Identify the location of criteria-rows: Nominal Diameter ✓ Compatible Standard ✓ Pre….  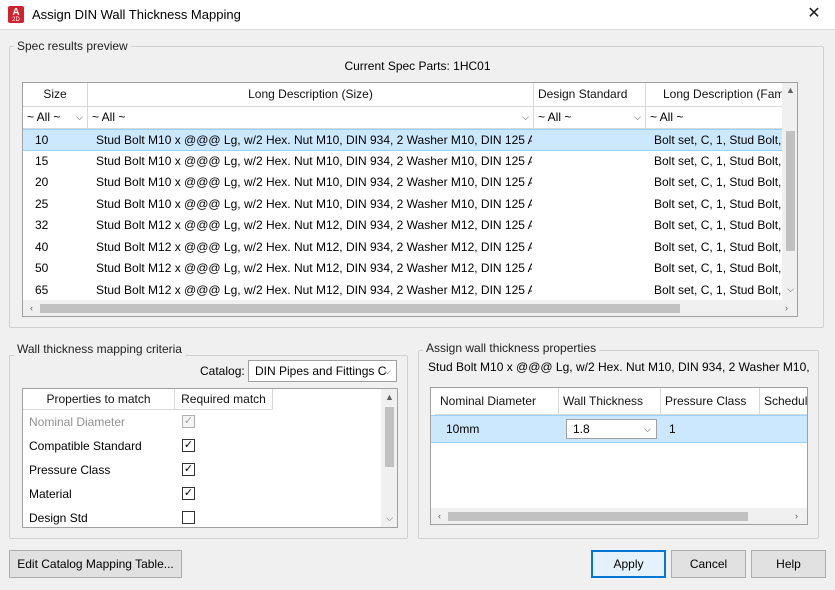
(202, 468).